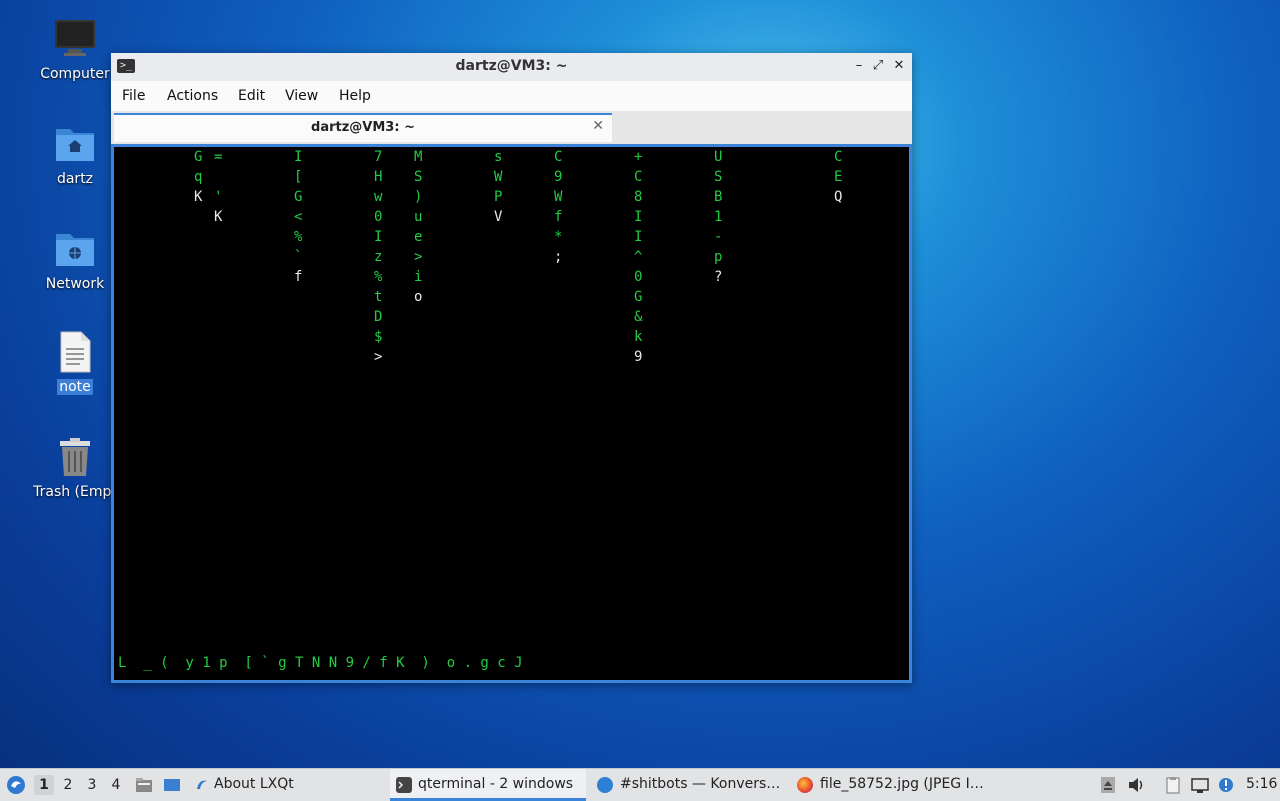  I want to click on rain-glyph: 1, so click(718, 217).